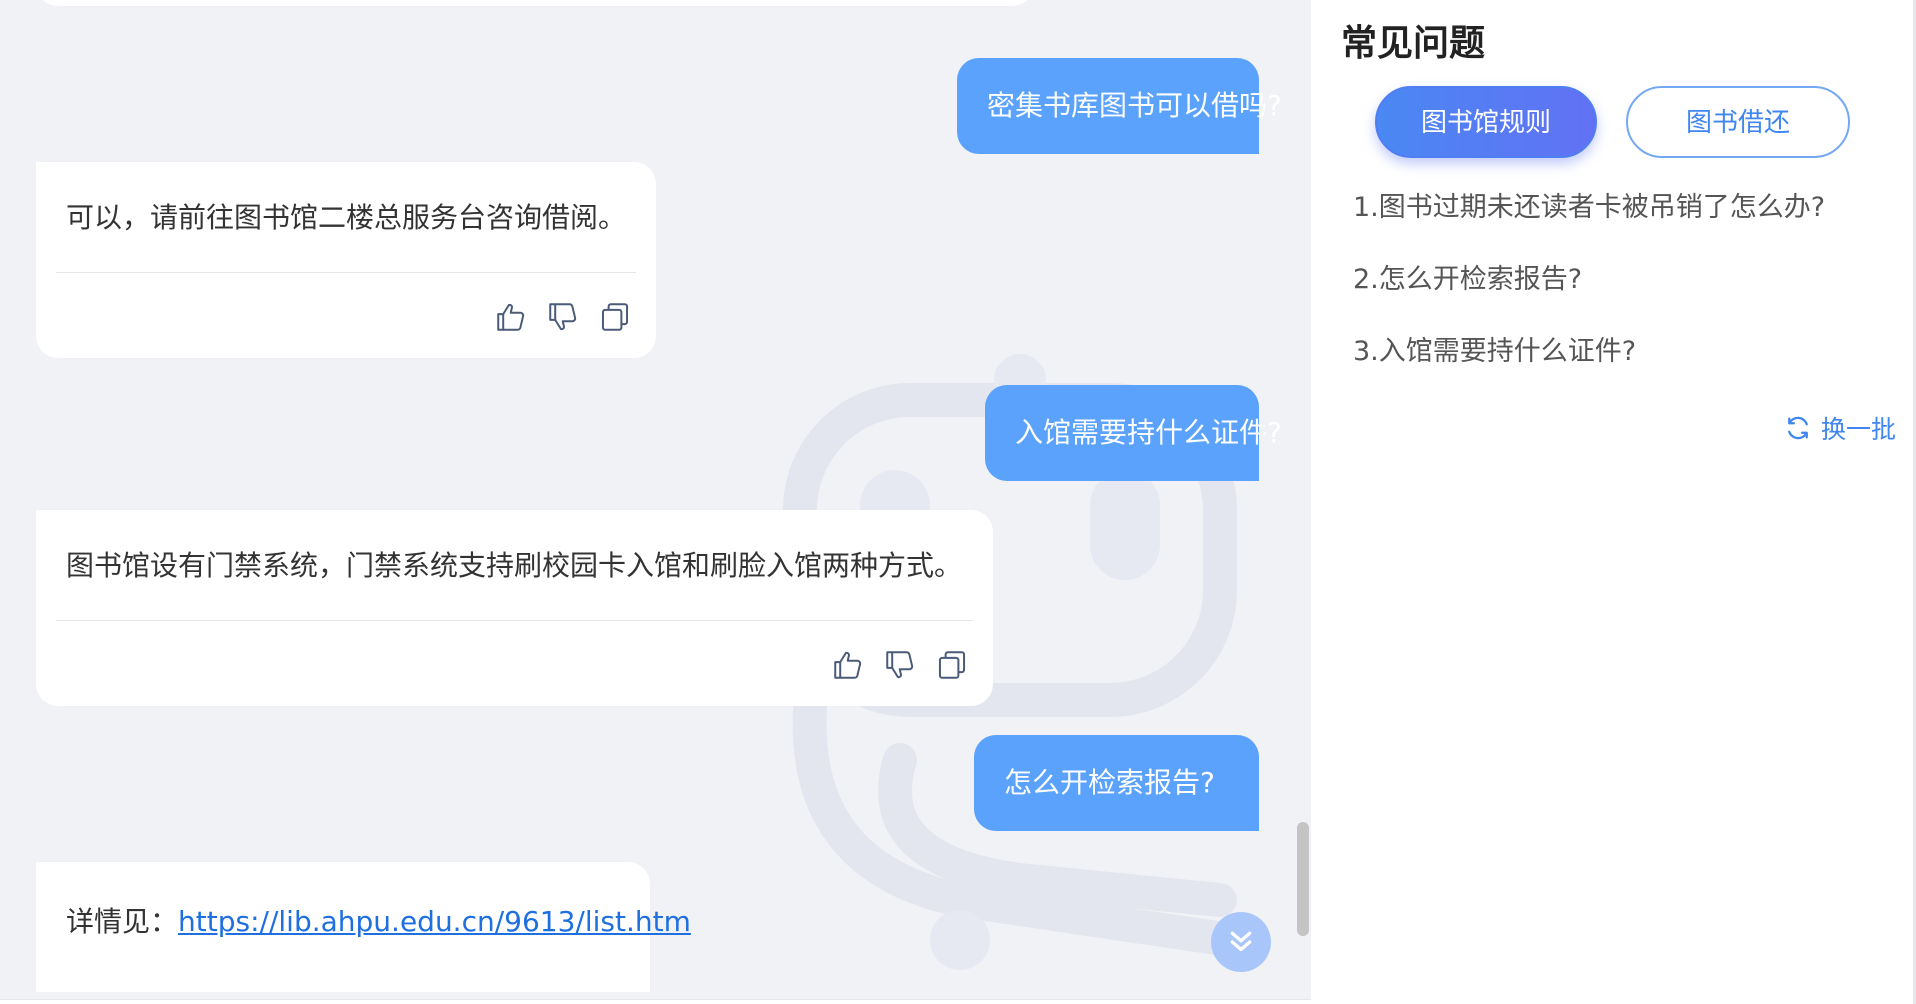  Describe the element at coordinates (535, 3) in the screenshot. I see `previous-message-bubble` at that location.